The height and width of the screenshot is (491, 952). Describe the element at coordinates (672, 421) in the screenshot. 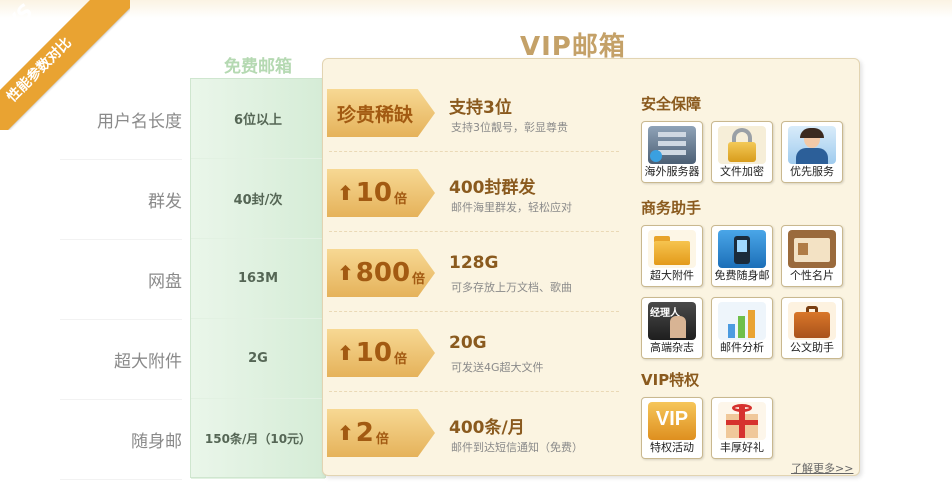

I see `vip-badge-icon: VIP` at that location.